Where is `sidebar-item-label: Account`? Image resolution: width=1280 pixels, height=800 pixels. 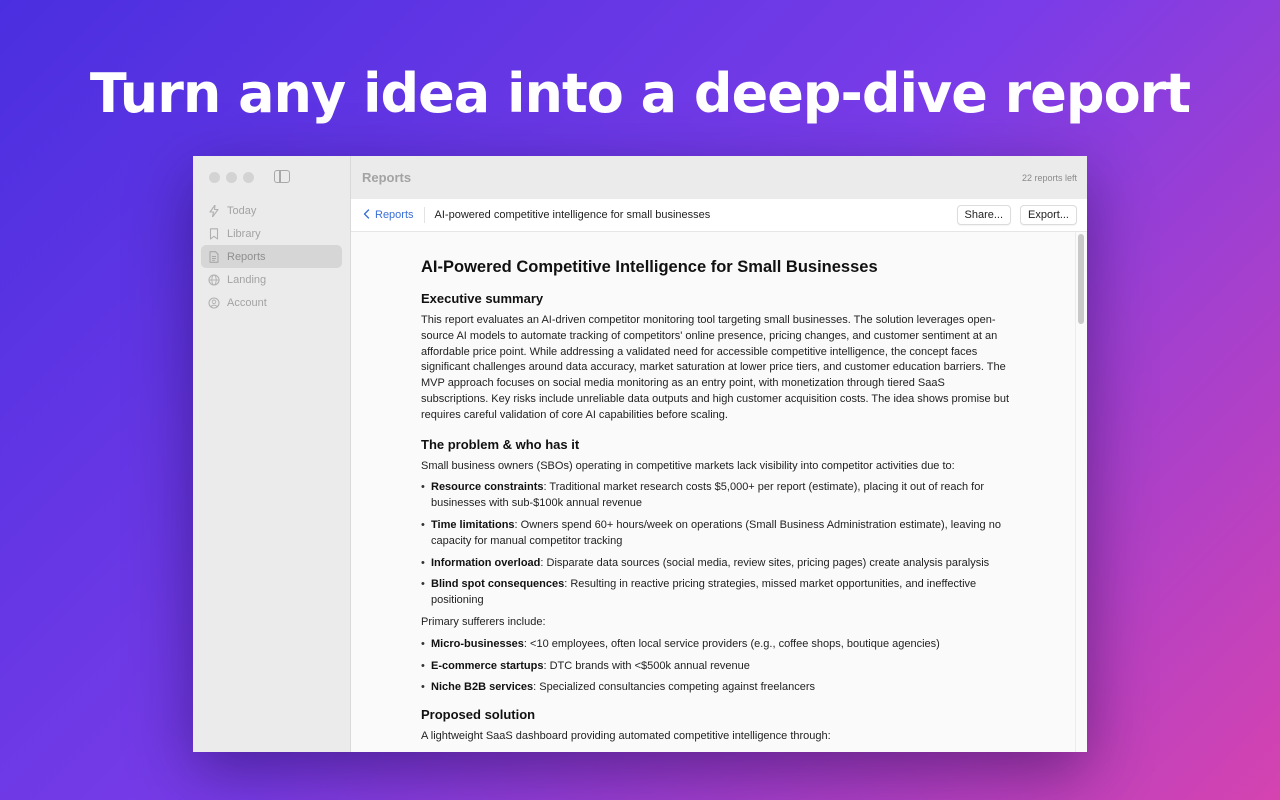
sidebar-item-label: Account is located at coordinates (247, 302).